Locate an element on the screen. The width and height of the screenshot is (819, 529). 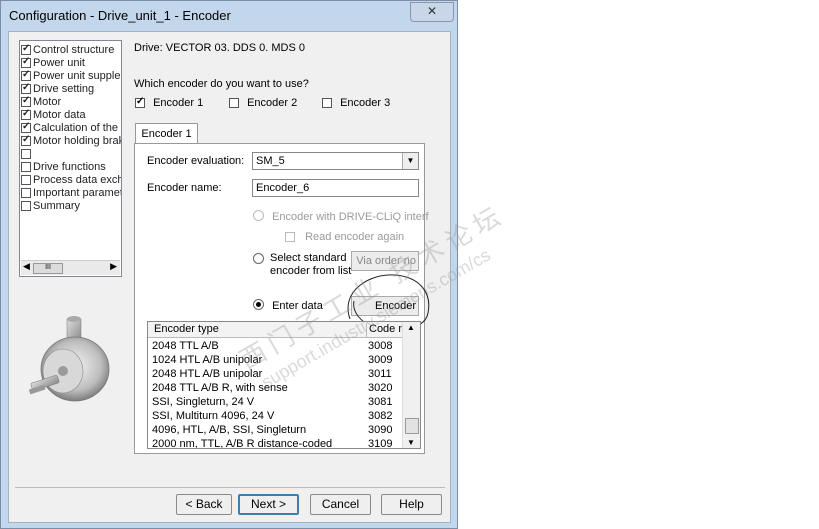
encoder-1-checkbox: Encoder 1 is located at coordinates (169, 102).